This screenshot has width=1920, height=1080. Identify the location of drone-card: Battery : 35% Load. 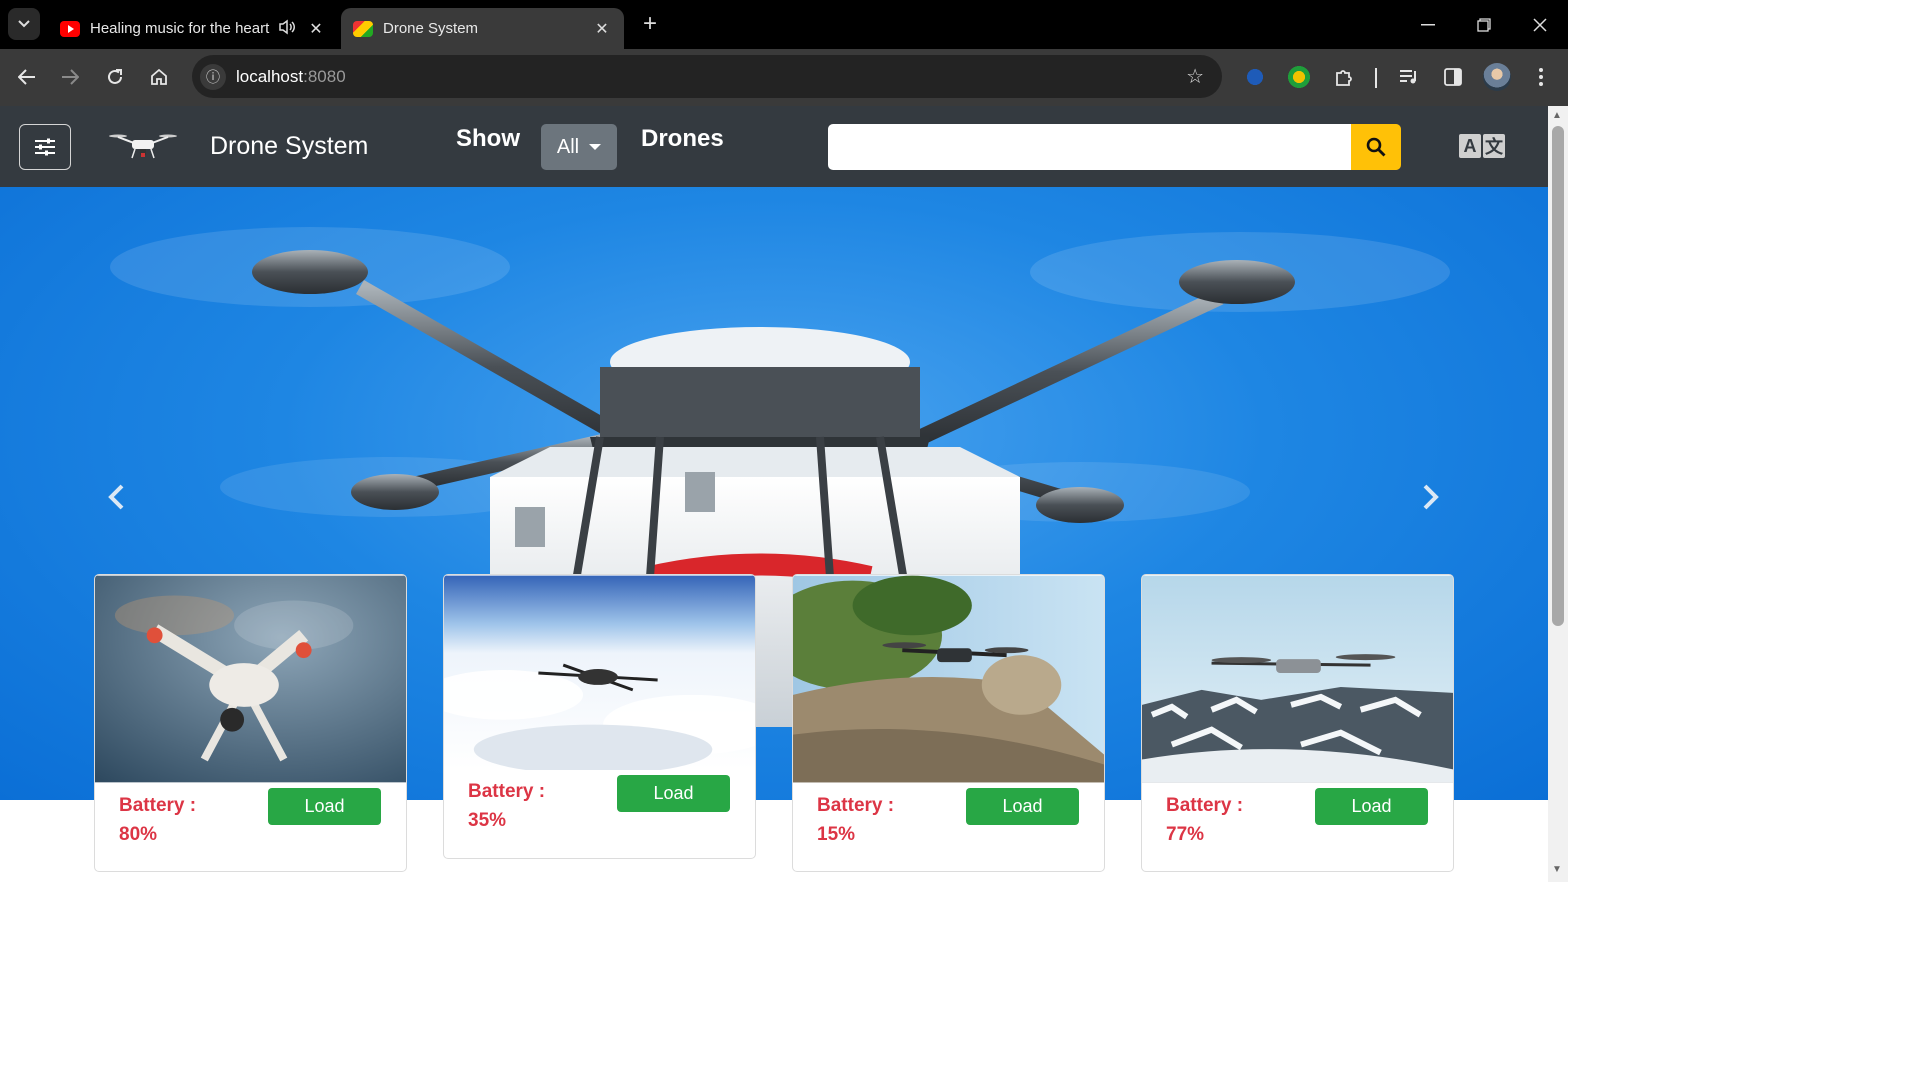
(599, 716).